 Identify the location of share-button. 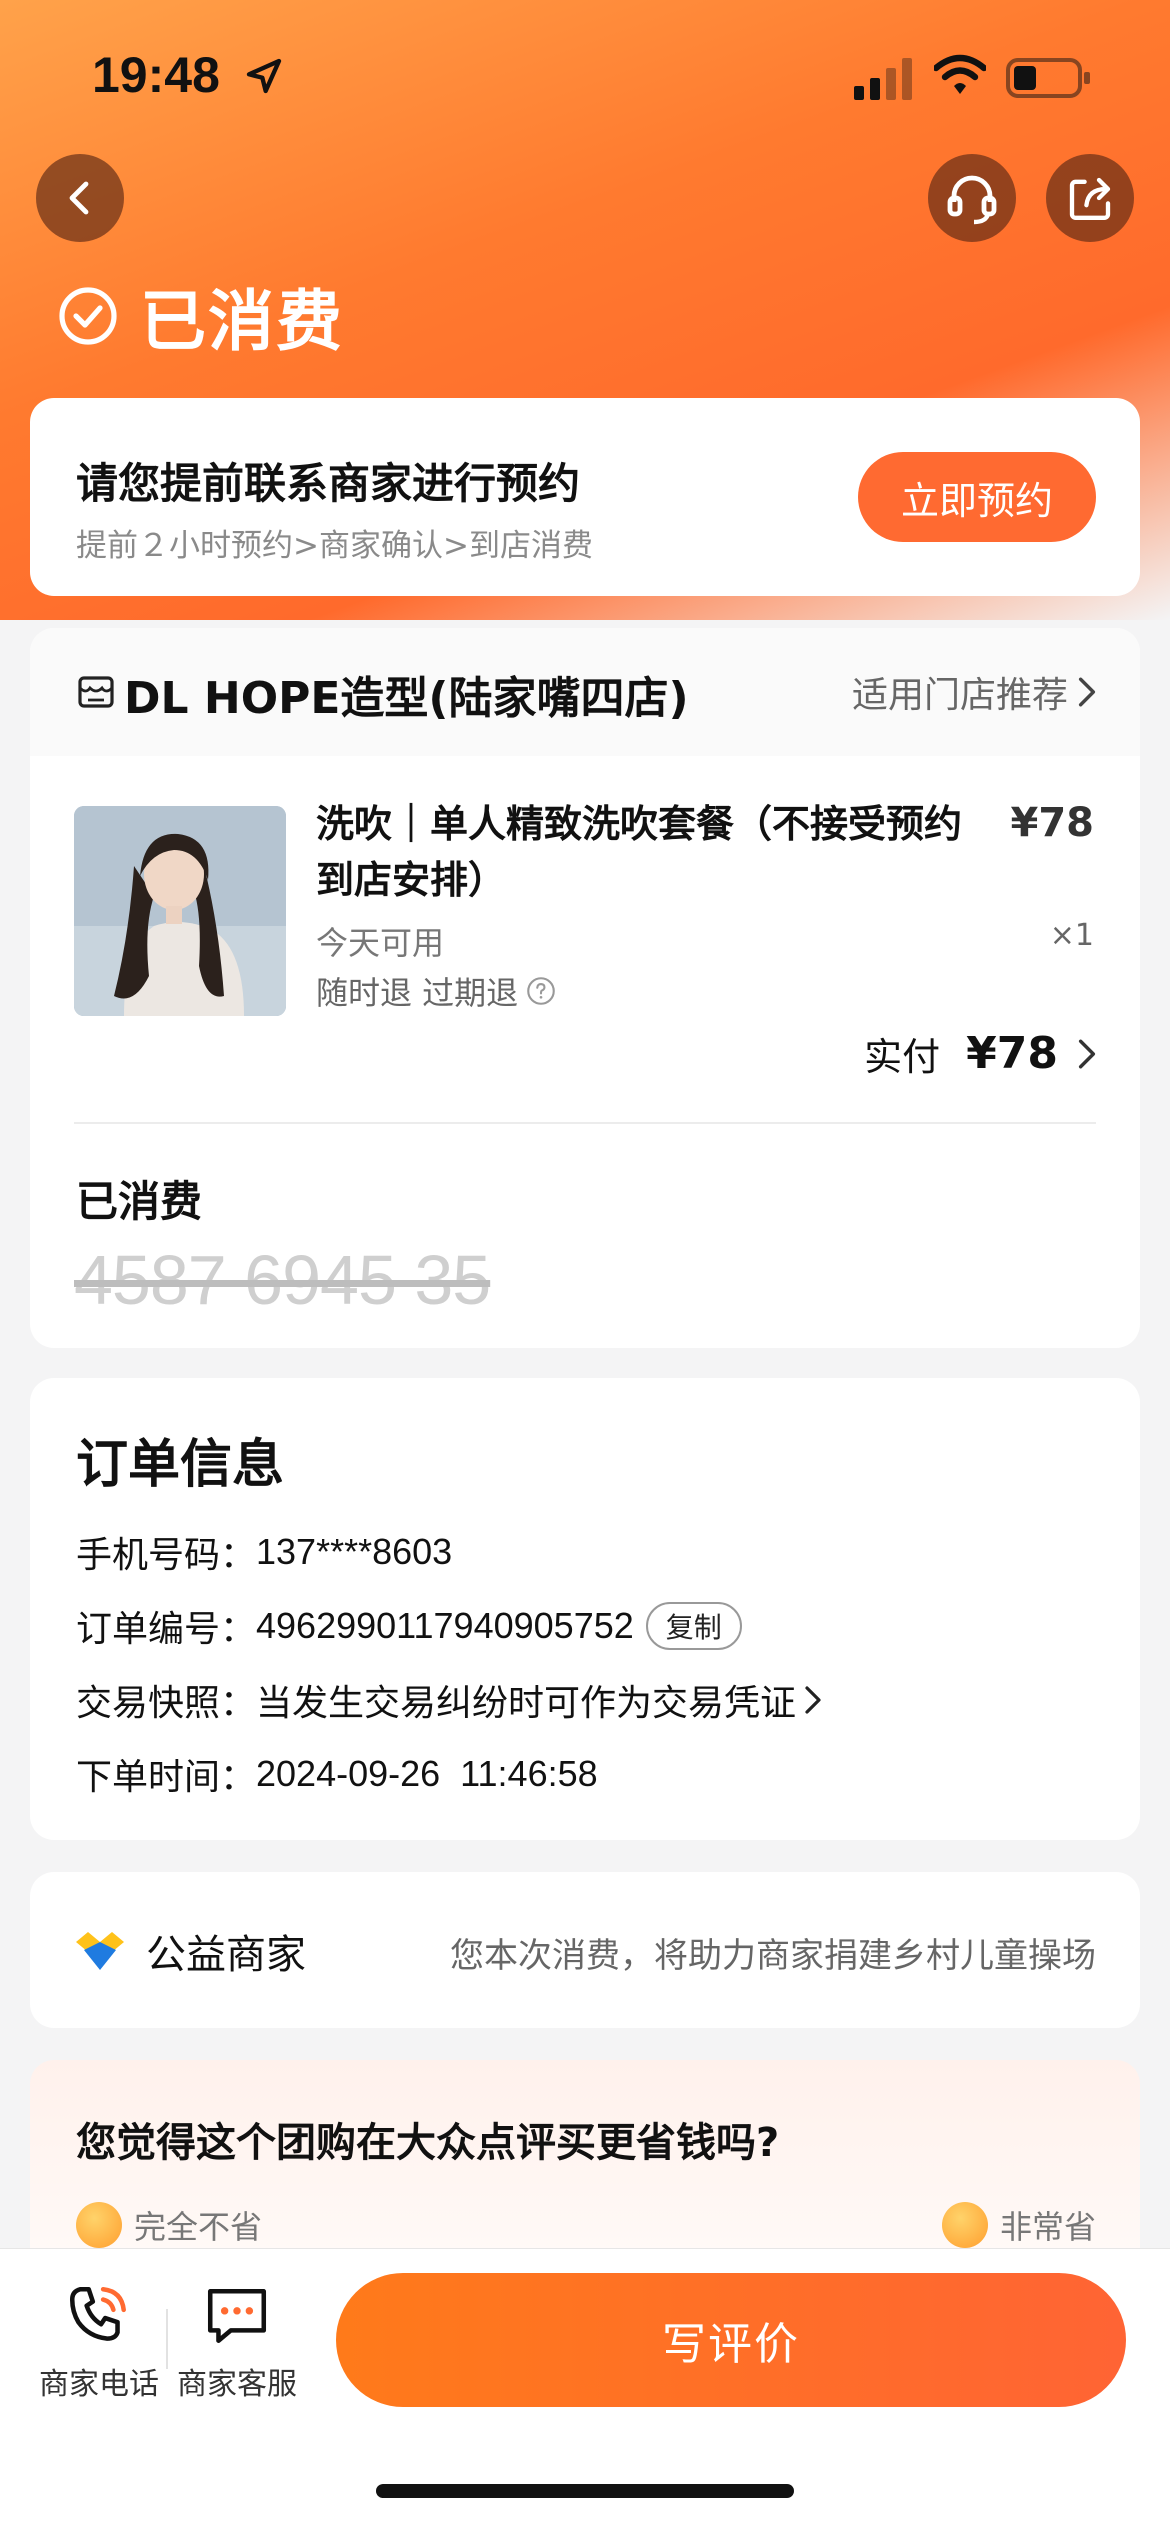
(1090, 198).